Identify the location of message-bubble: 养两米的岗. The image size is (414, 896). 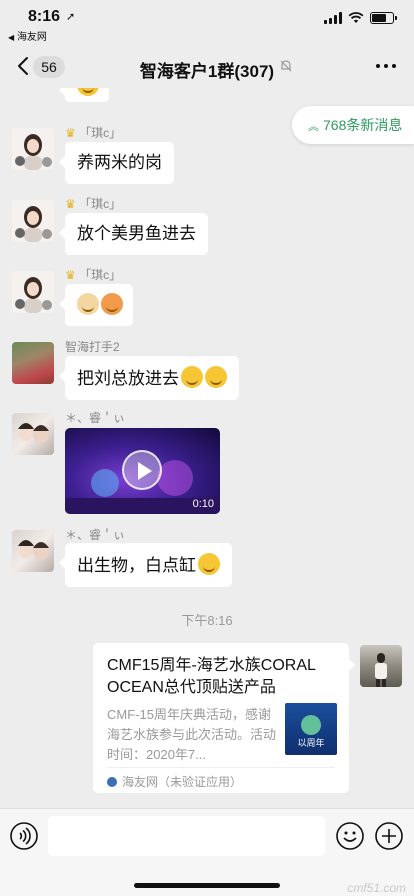
(116, 163).